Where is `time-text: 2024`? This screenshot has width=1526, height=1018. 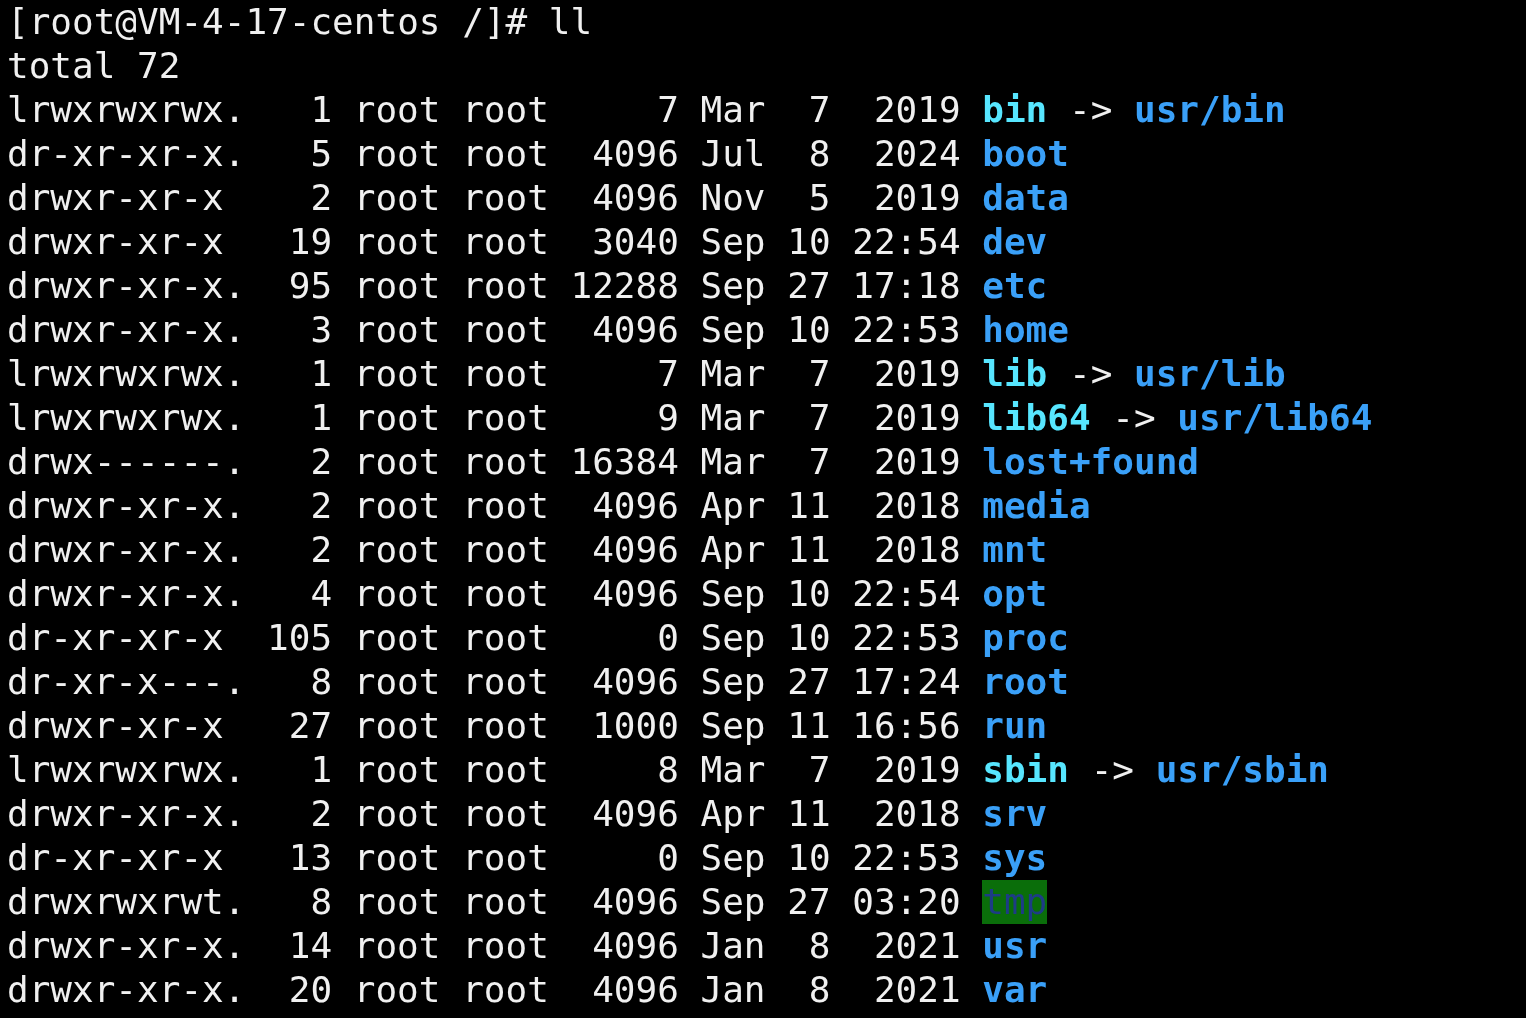 time-text: 2024 is located at coordinates (916, 154).